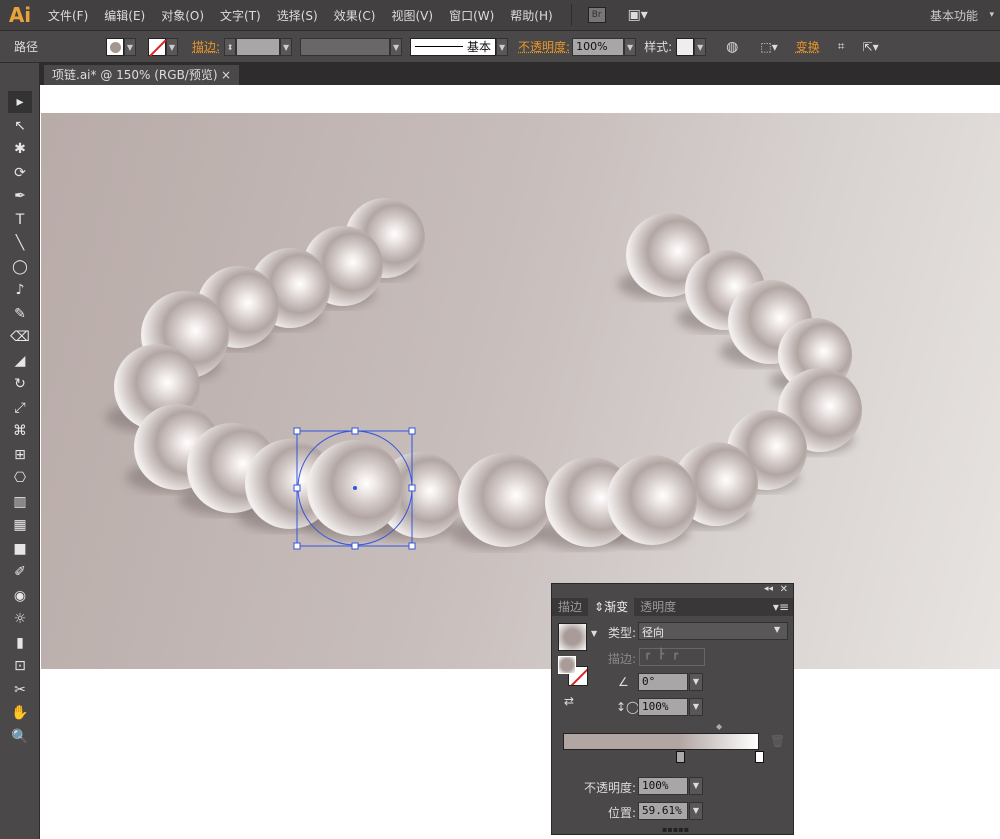 The image size is (1000, 839). Describe the element at coordinates (621, 659) in the screenshot. I see `stroke-gradient-label: 描边:` at that location.